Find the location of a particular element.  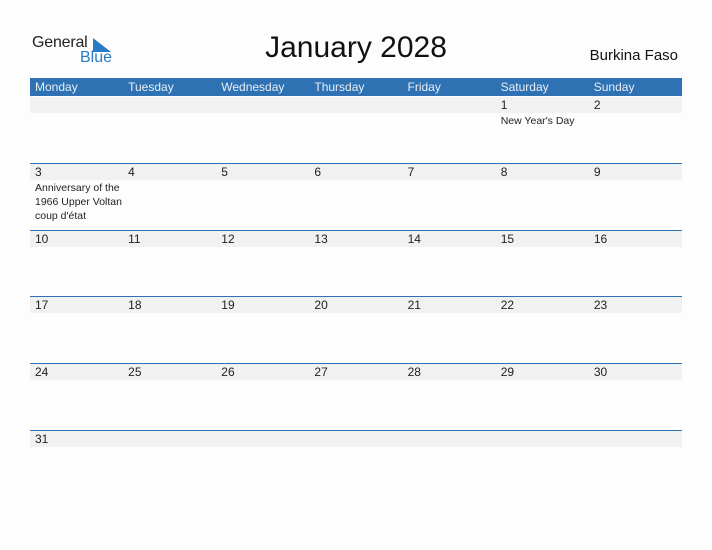

day-number: 9 is located at coordinates (597, 172).